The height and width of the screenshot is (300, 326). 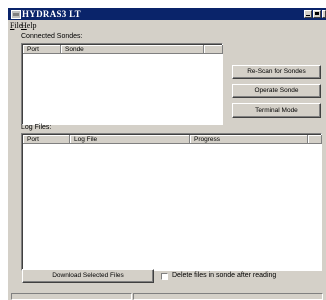 What do you see at coordinates (52, 36) in the screenshot?
I see `connected-sondes-label: Connected Sondes:` at bounding box center [52, 36].